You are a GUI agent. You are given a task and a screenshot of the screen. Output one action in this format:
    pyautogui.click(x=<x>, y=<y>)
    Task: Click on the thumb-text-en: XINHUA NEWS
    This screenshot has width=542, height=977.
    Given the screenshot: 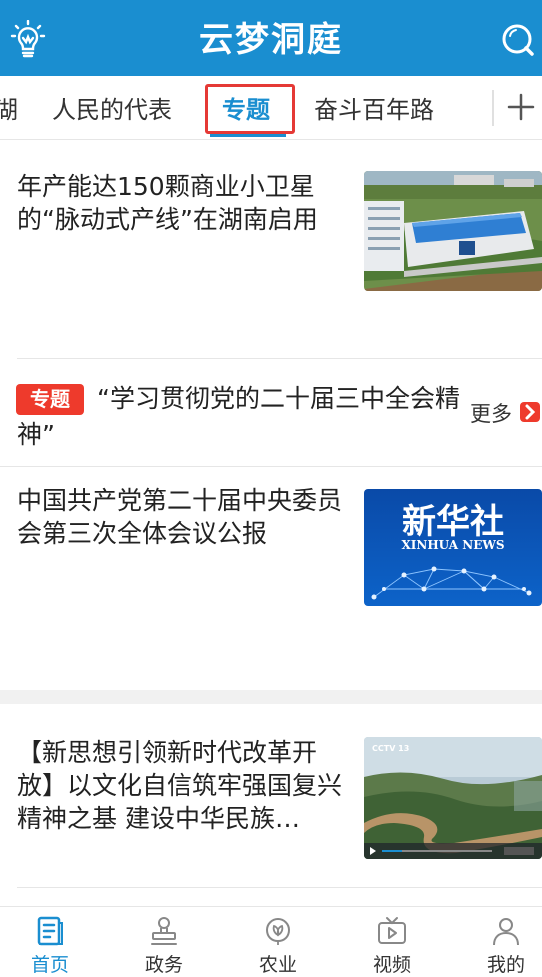 What is the action you would take?
    pyautogui.click(x=452, y=545)
    